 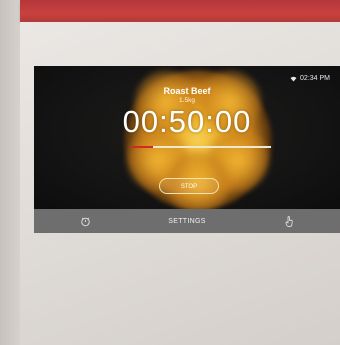 I want to click on appliance-red-trim, so click(x=180, y=11).